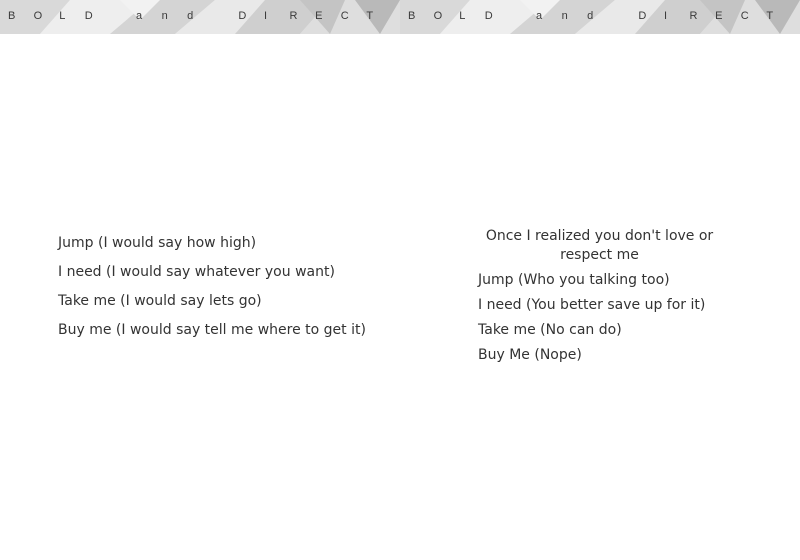 Image resolution: width=800 pixels, height=560 pixels. Describe the element at coordinates (157, 243) in the screenshot. I see `left-line: Jump (I would say how high)` at that location.